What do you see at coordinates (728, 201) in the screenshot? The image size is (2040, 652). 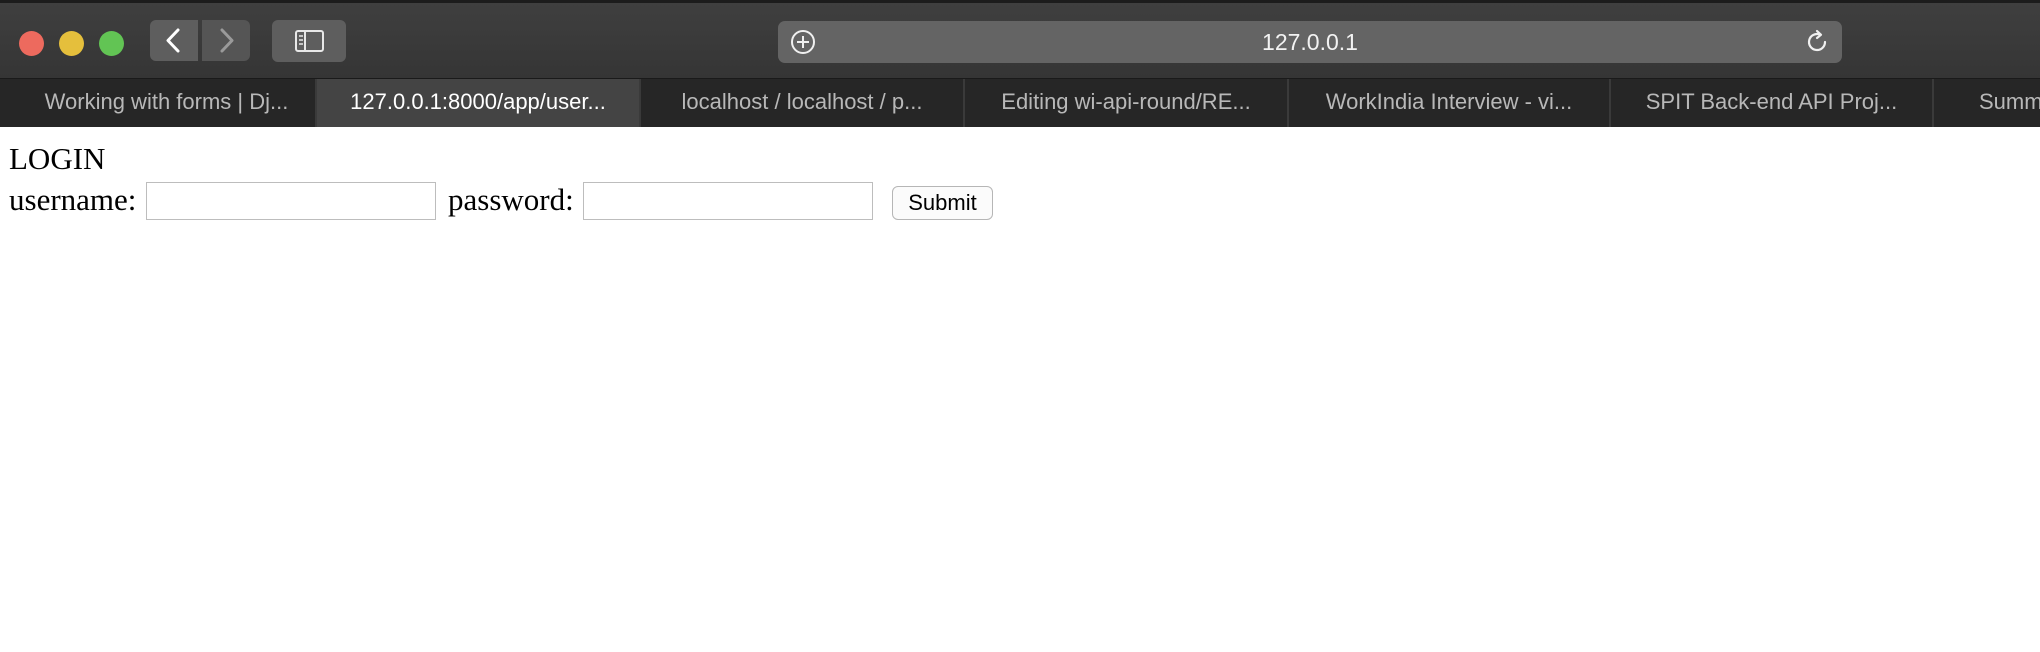 I see `password-input` at bounding box center [728, 201].